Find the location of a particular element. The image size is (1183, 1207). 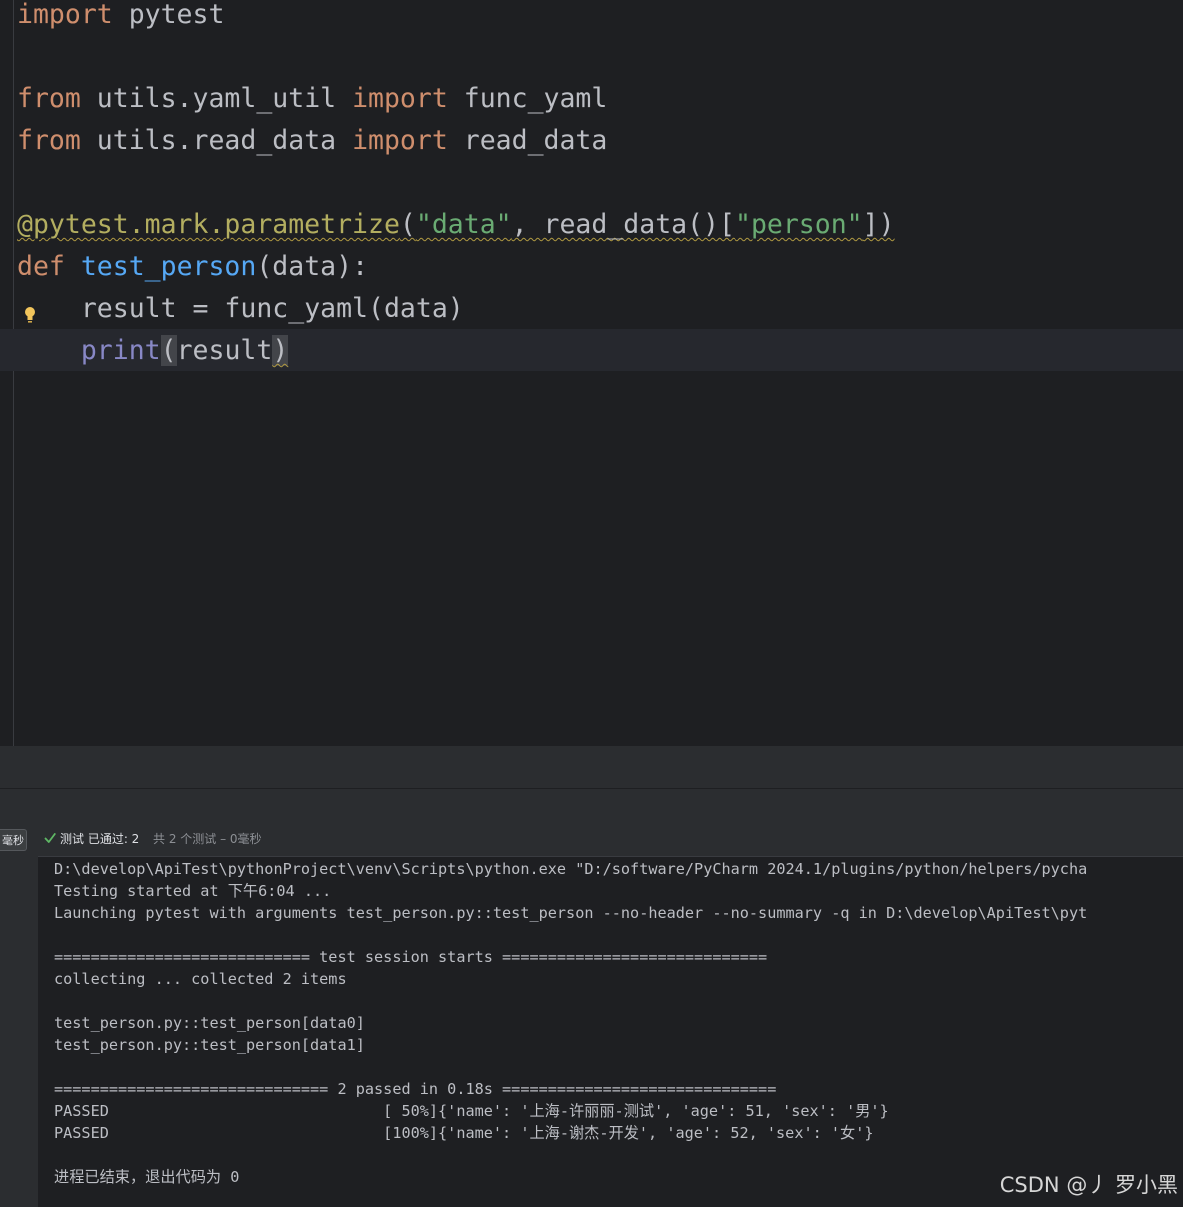

test-status-bar: 测试 已通过: 2 共 2 个测试 – 0毫秒 is located at coordinates (610, 839).